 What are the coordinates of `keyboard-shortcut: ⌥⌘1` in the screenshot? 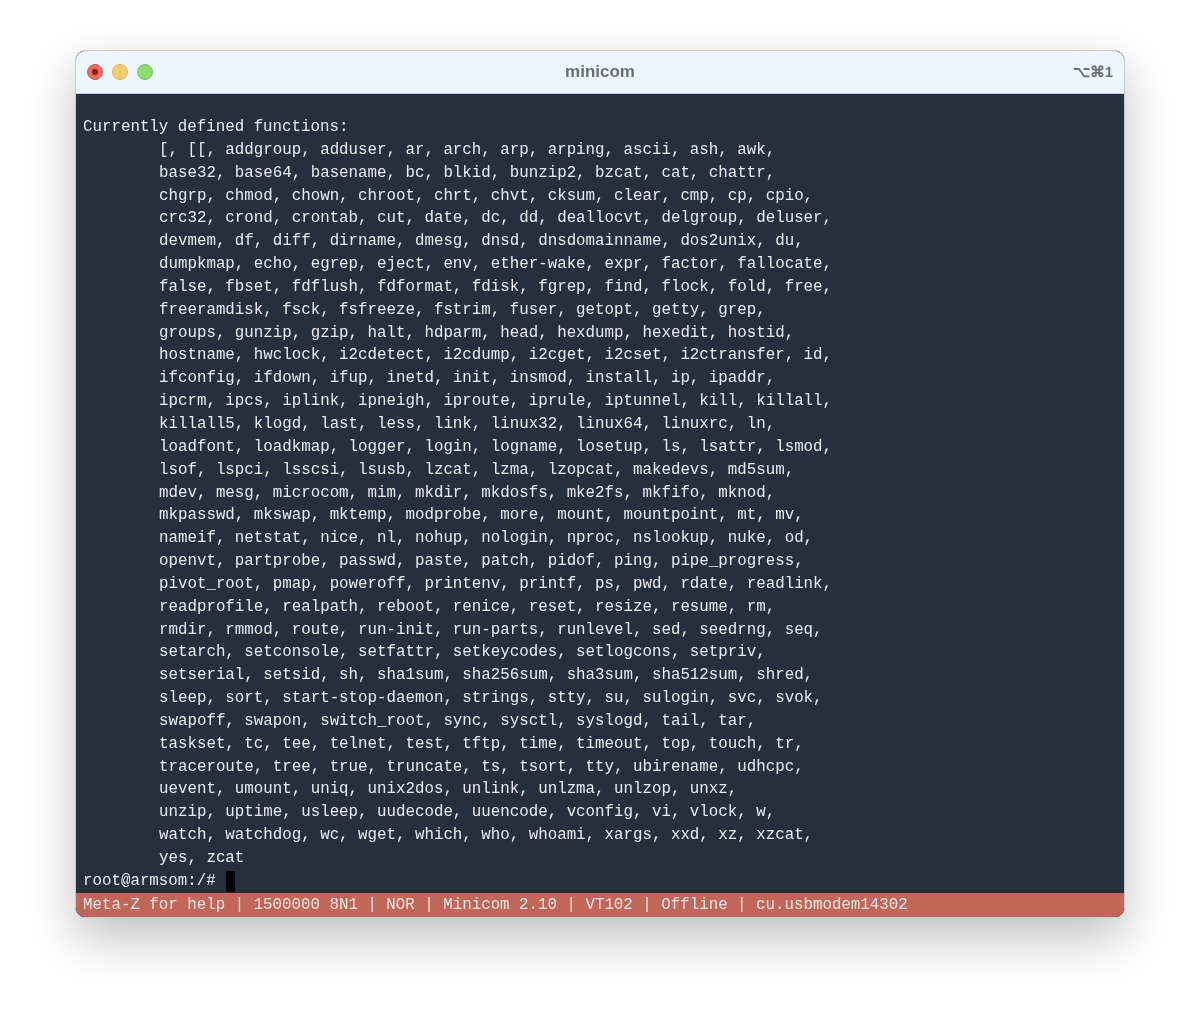 It's located at (1092, 71).